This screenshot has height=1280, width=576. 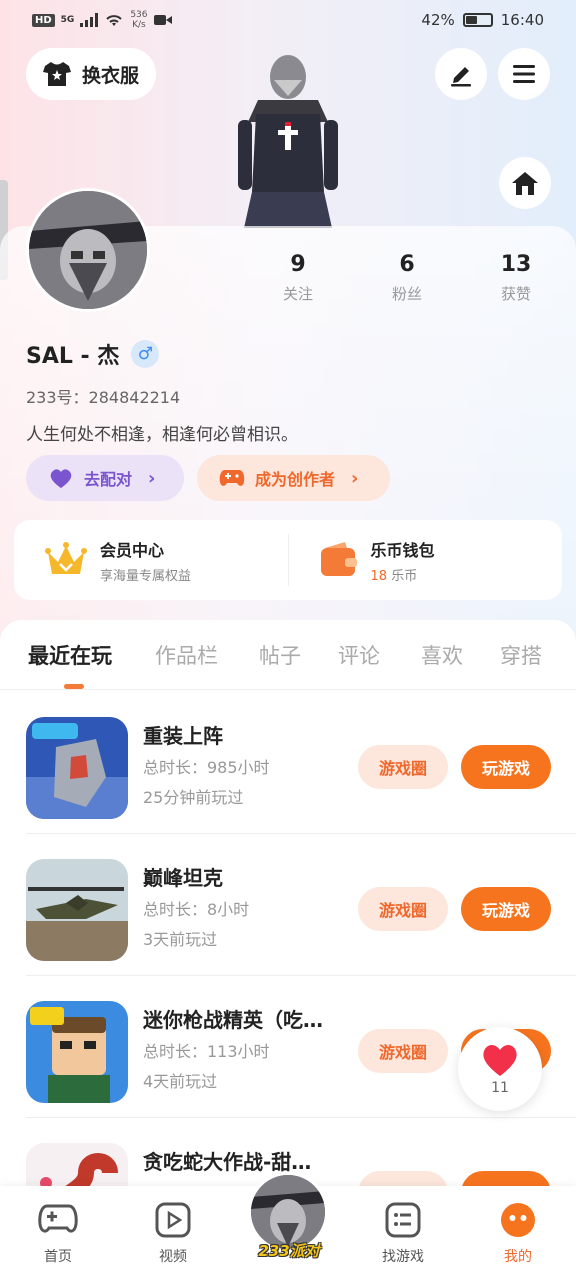 I want to click on following-stat: 9 关注, so click(x=298, y=278).